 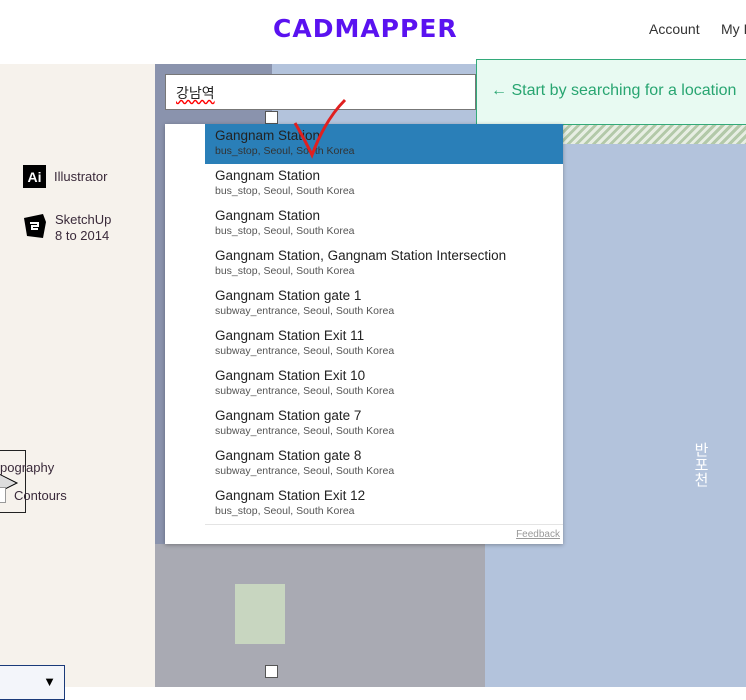 What do you see at coordinates (674, 29) in the screenshot?
I see `nav-account: Account` at bounding box center [674, 29].